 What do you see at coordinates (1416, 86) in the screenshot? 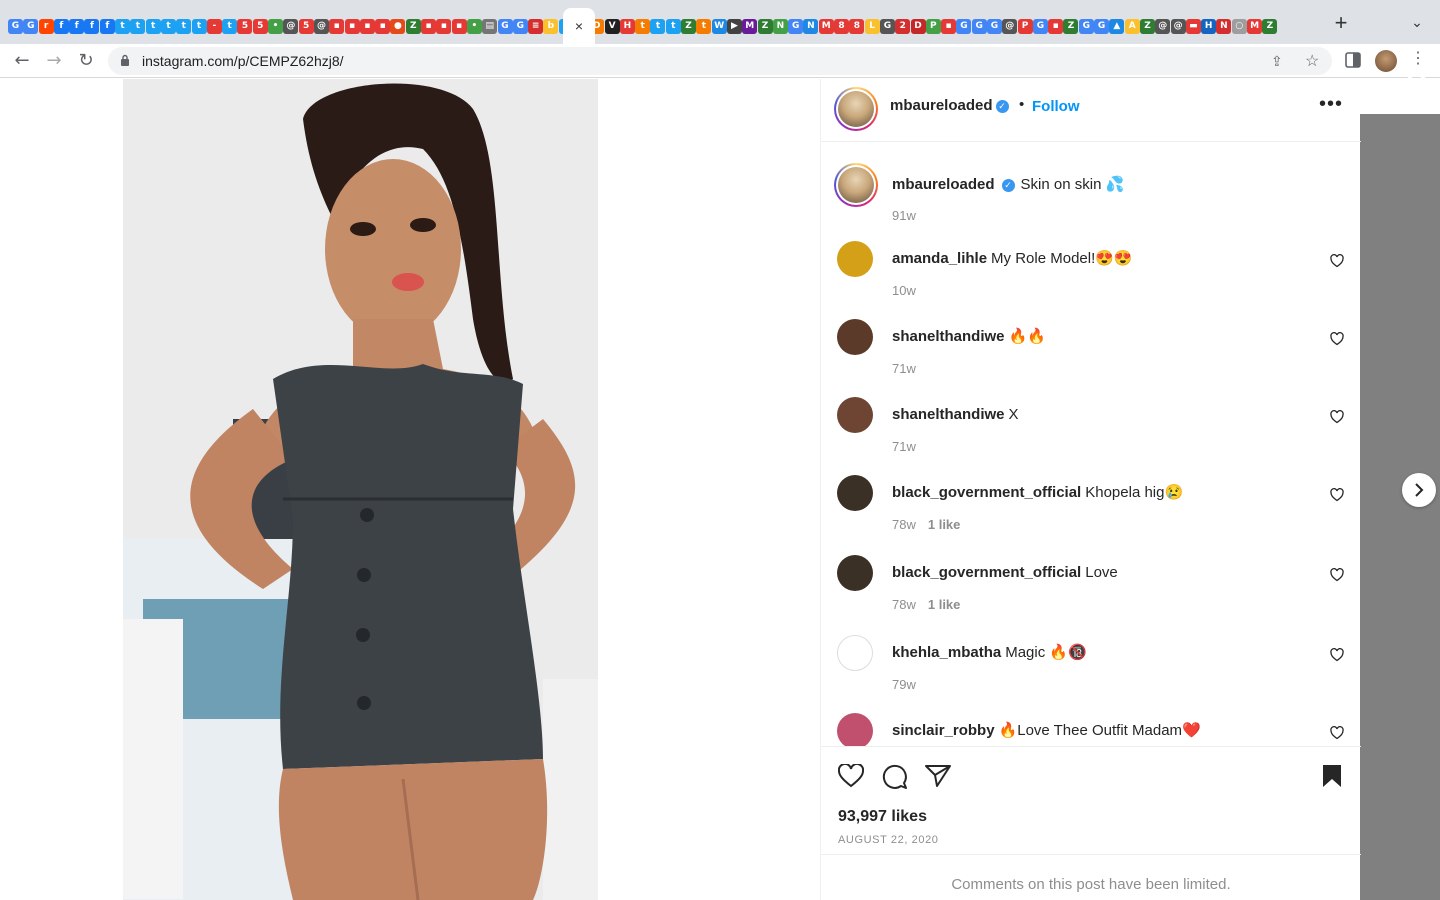
I see `close-icon: ✕` at bounding box center [1416, 86].